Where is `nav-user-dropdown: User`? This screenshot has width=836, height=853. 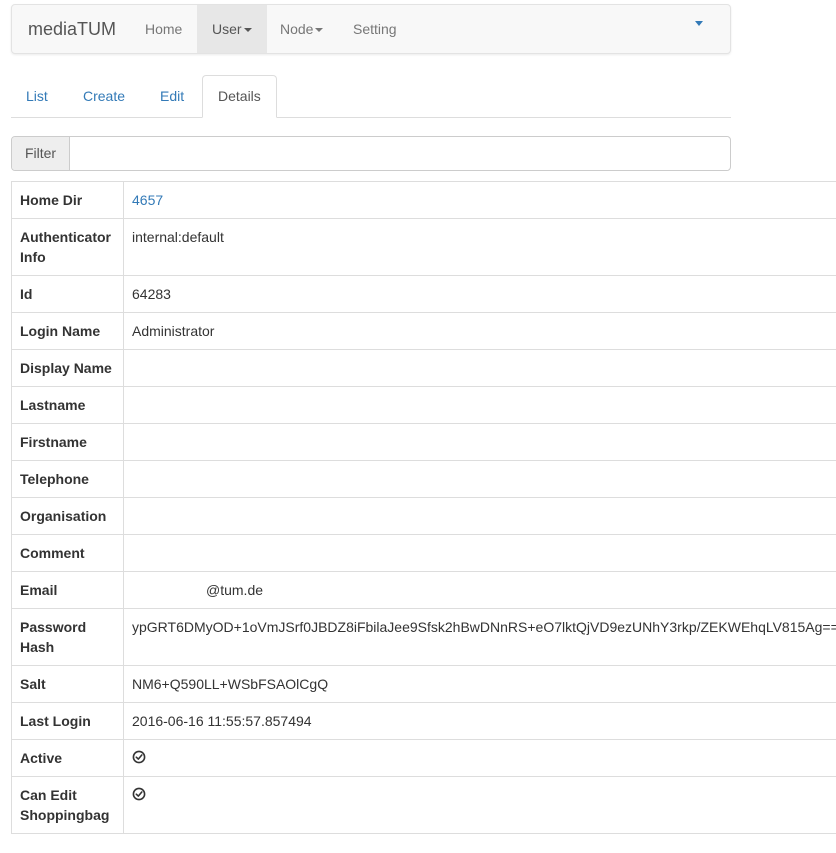
nav-user-dropdown: User is located at coordinates (232, 29).